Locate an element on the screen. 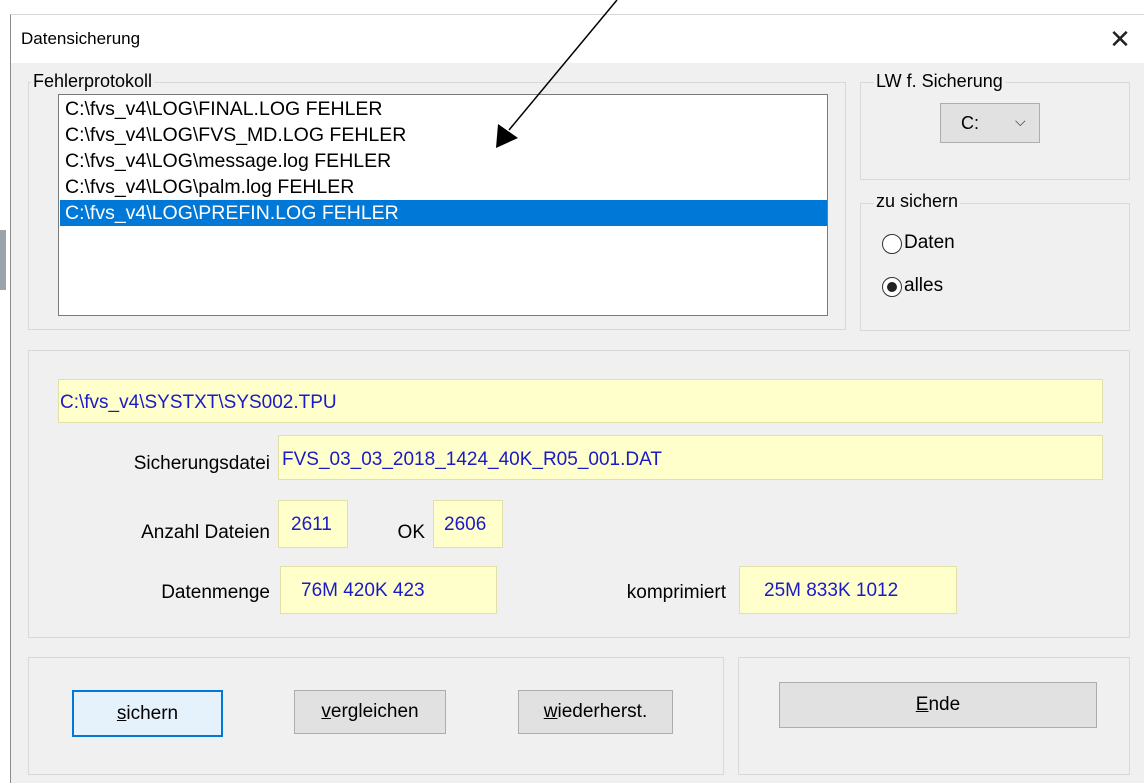 The image size is (1144, 783). laufwerk-legend: LW f. Sicherung is located at coordinates (939, 81).